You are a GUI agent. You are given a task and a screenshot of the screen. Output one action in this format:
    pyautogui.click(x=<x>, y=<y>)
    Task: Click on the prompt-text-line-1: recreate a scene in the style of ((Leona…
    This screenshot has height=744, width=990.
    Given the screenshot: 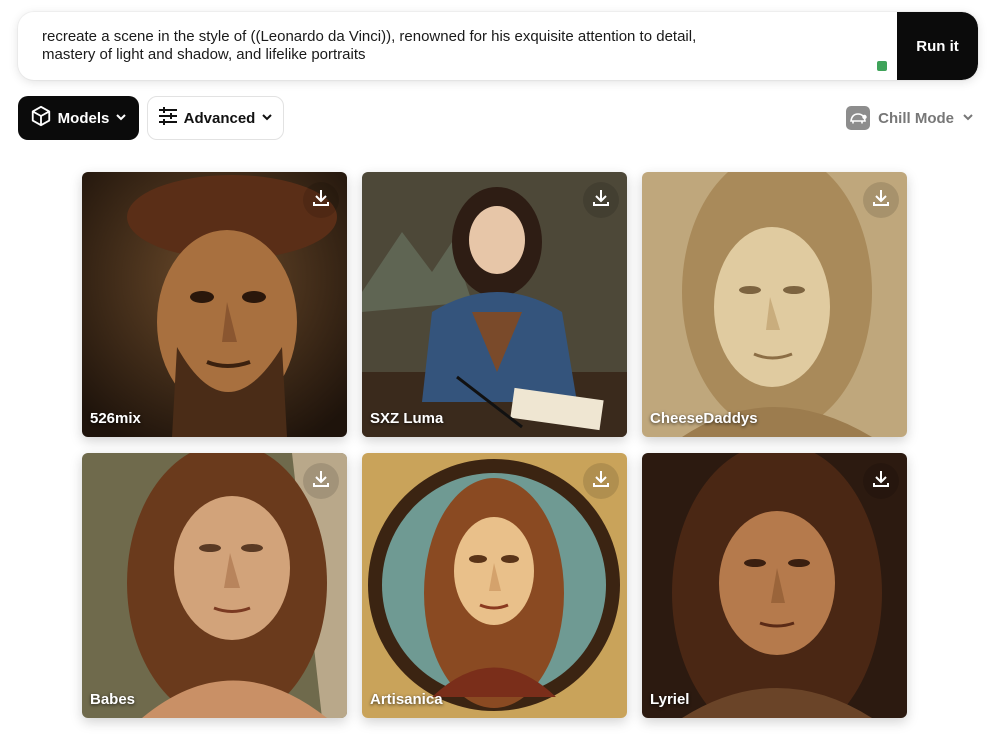 What is the action you would take?
    pyautogui.click(x=369, y=36)
    